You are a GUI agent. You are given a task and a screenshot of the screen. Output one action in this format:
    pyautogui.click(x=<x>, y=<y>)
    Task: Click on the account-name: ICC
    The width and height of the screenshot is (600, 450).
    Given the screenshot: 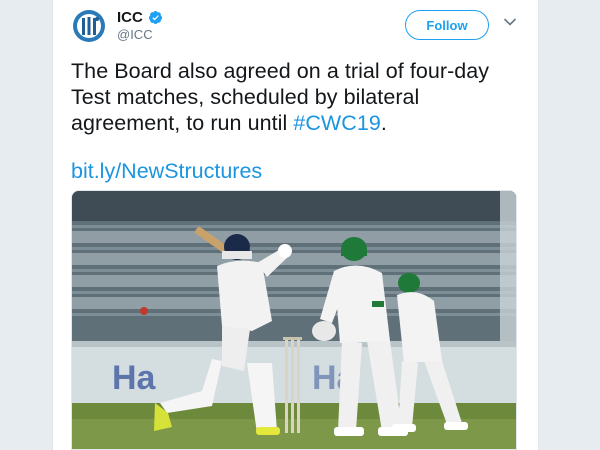 What is the action you would take?
    pyautogui.click(x=140, y=17)
    